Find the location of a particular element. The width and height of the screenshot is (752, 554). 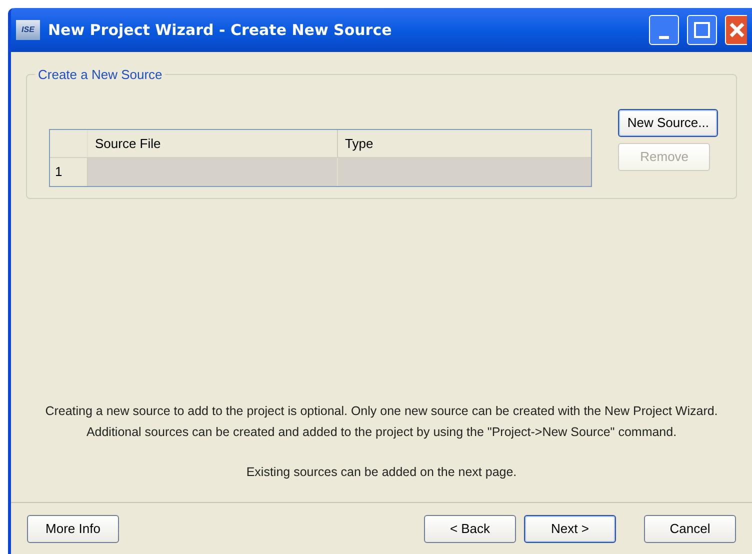

maximize-button is located at coordinates (702, 30).